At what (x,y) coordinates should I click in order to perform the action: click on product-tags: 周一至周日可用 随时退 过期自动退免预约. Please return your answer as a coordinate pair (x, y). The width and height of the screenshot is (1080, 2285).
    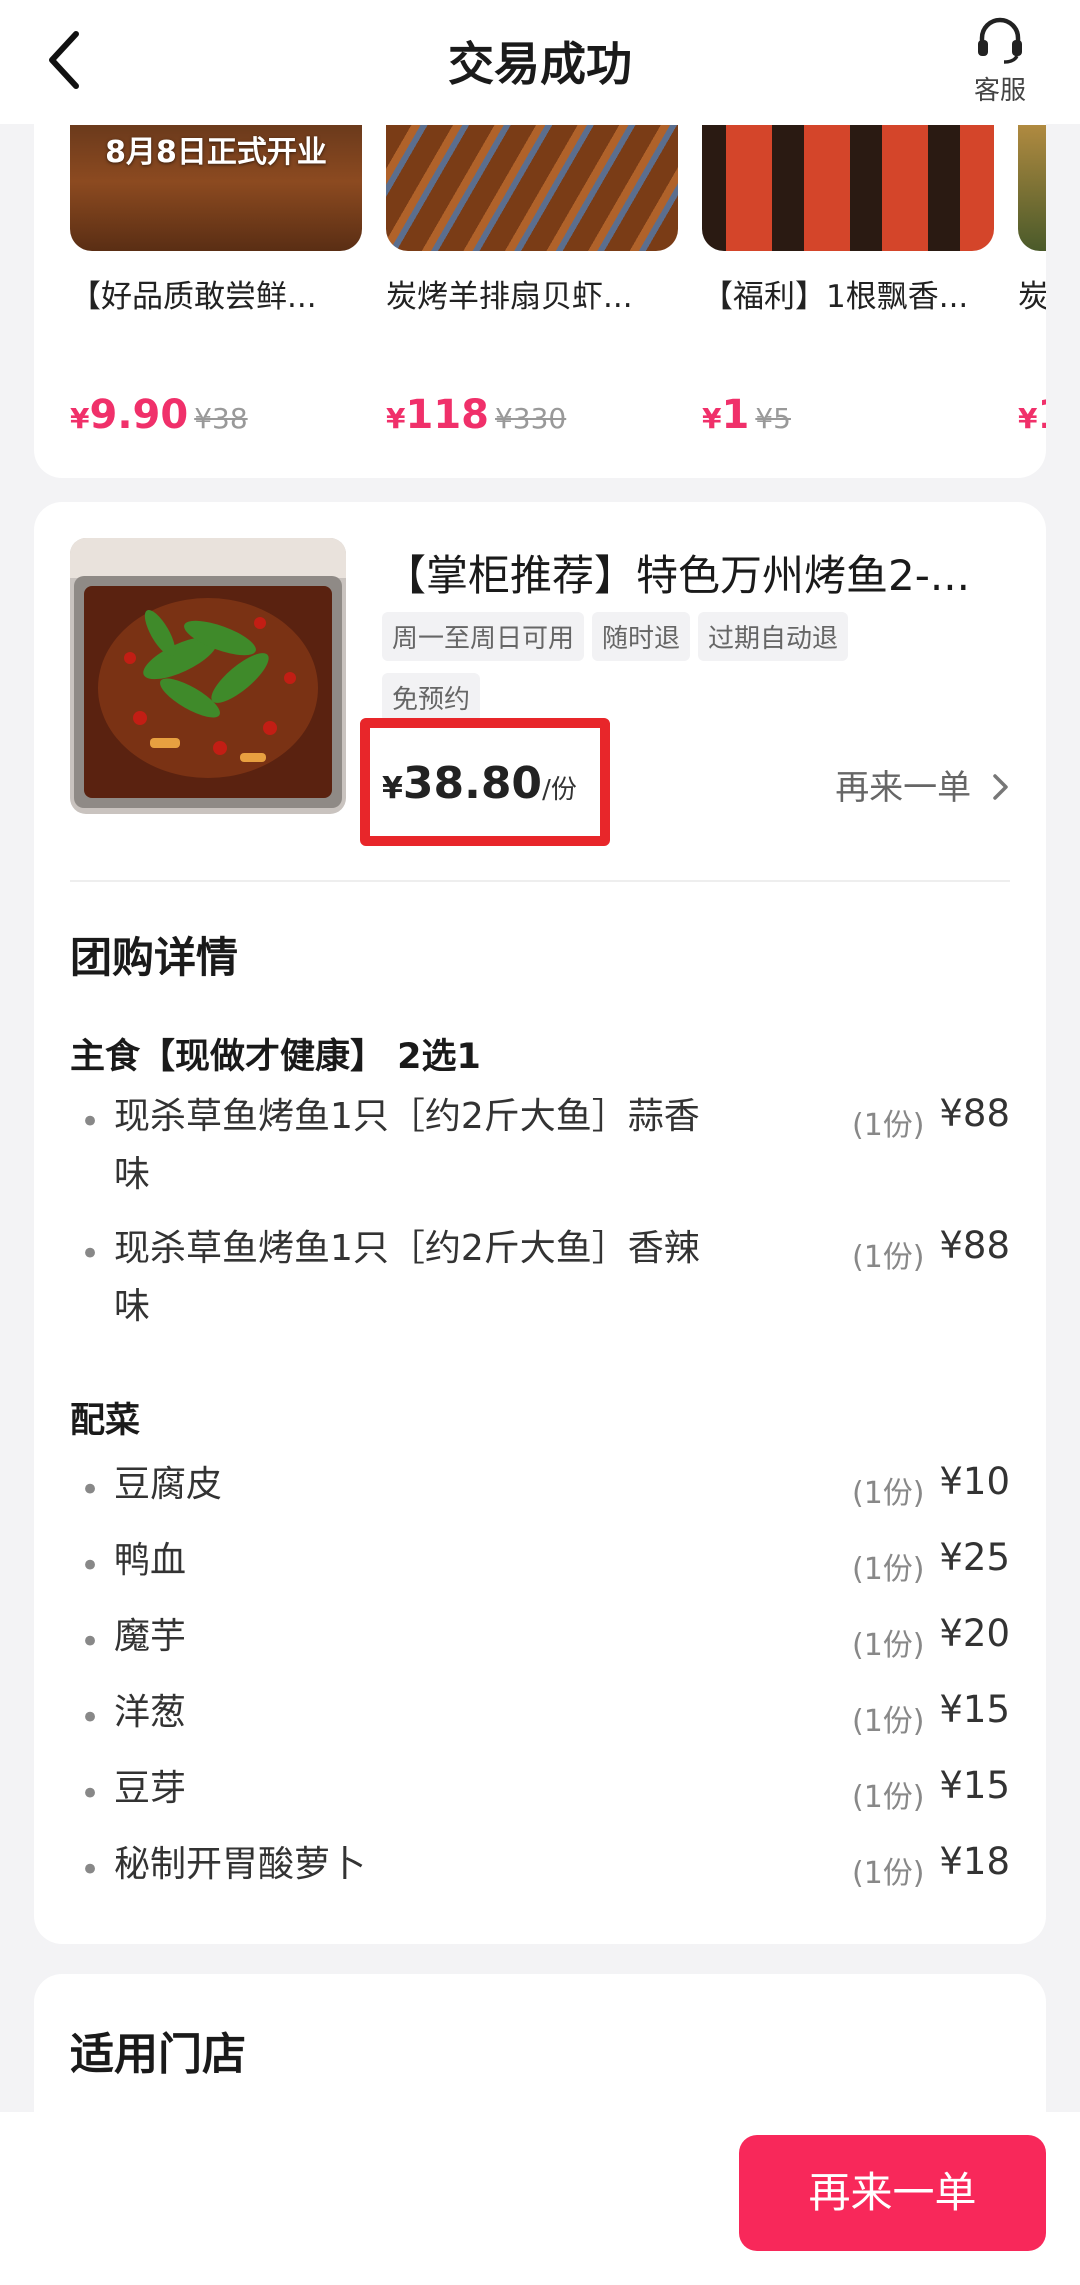
    Looking at the image, I should click on (662, 673).